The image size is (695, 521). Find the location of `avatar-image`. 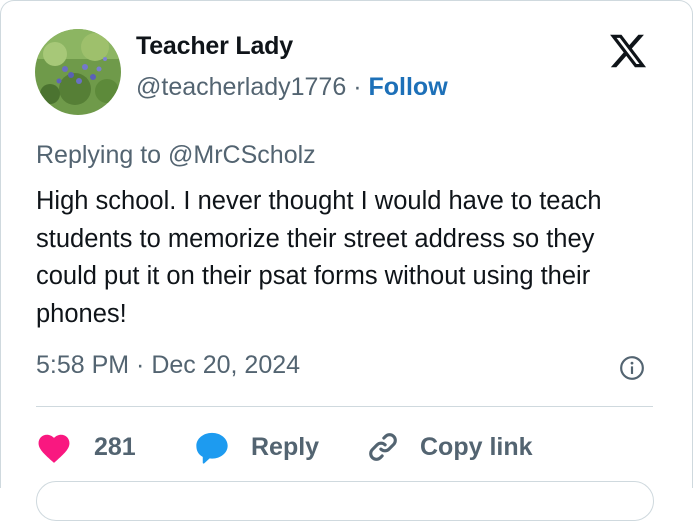

avatar-image is located at coordinates (78, 72).